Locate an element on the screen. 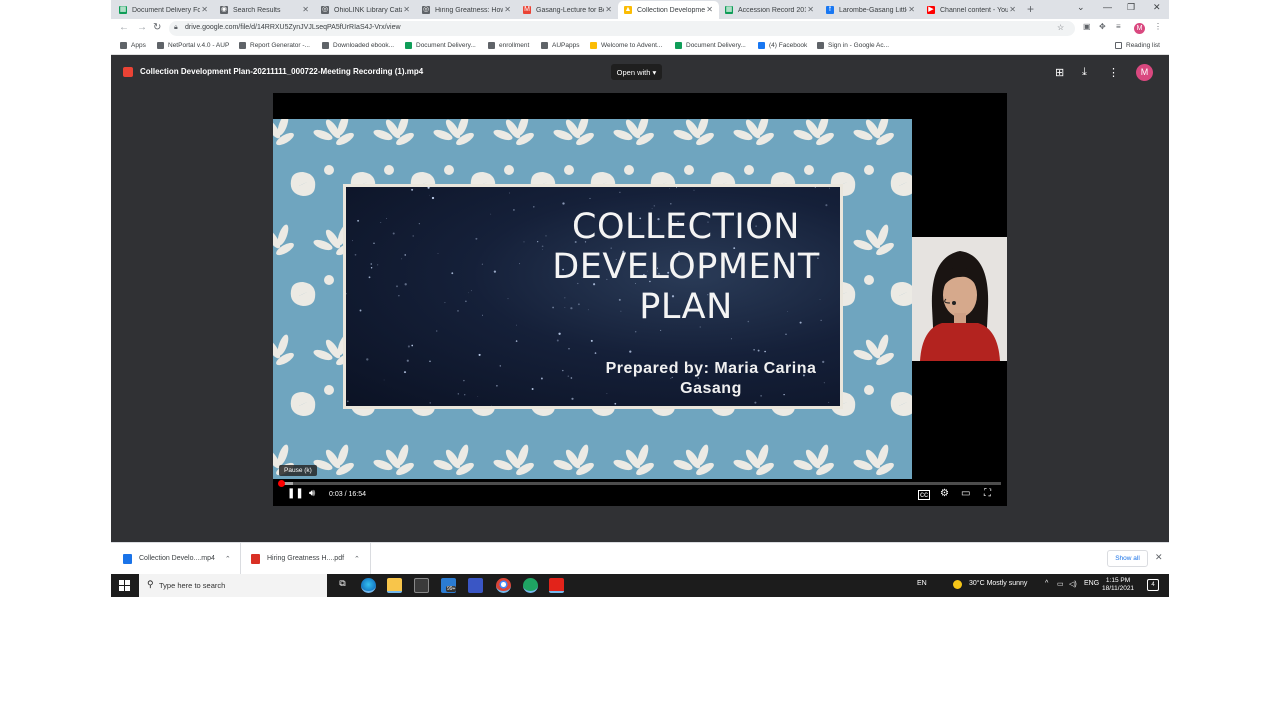  close-window-icon: ✕ is located at coordinates (1157, 7).